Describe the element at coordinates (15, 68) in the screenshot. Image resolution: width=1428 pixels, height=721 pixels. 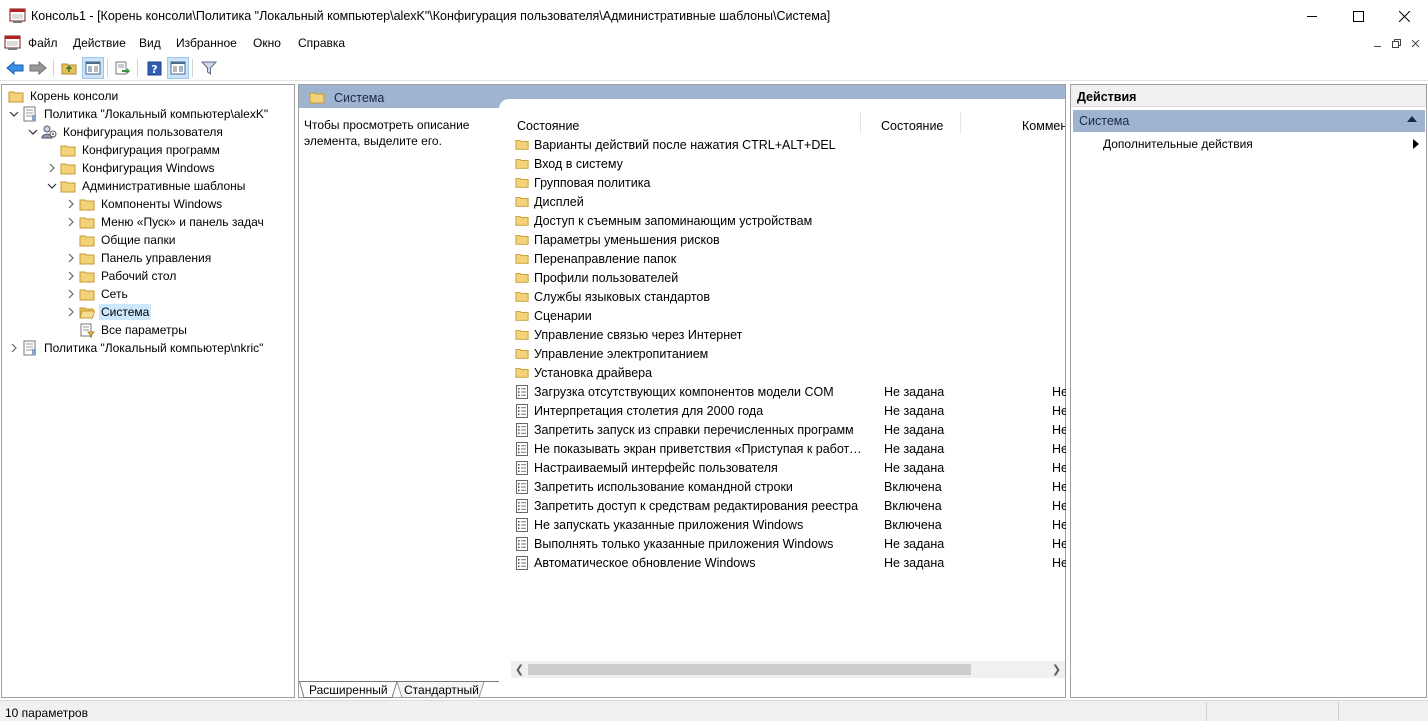
I see `back-button` at that location.